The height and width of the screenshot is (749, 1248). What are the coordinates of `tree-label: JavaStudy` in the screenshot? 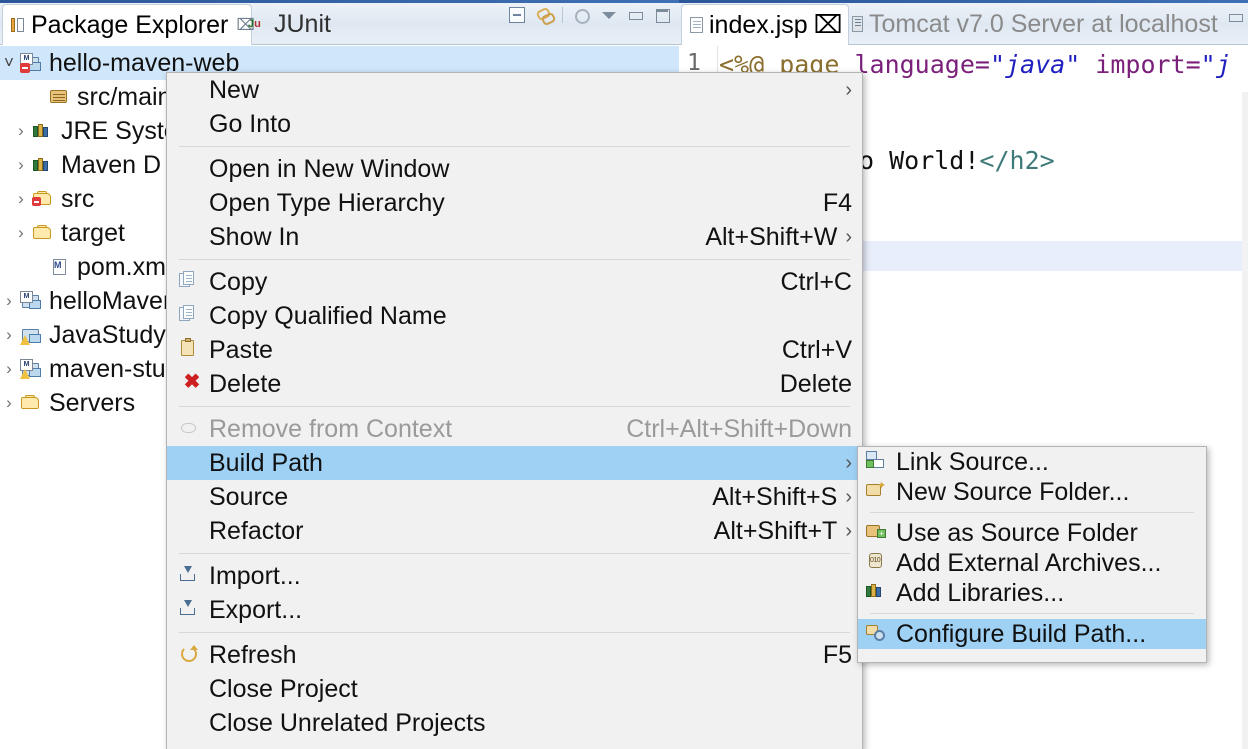 It's located at (107, 334).